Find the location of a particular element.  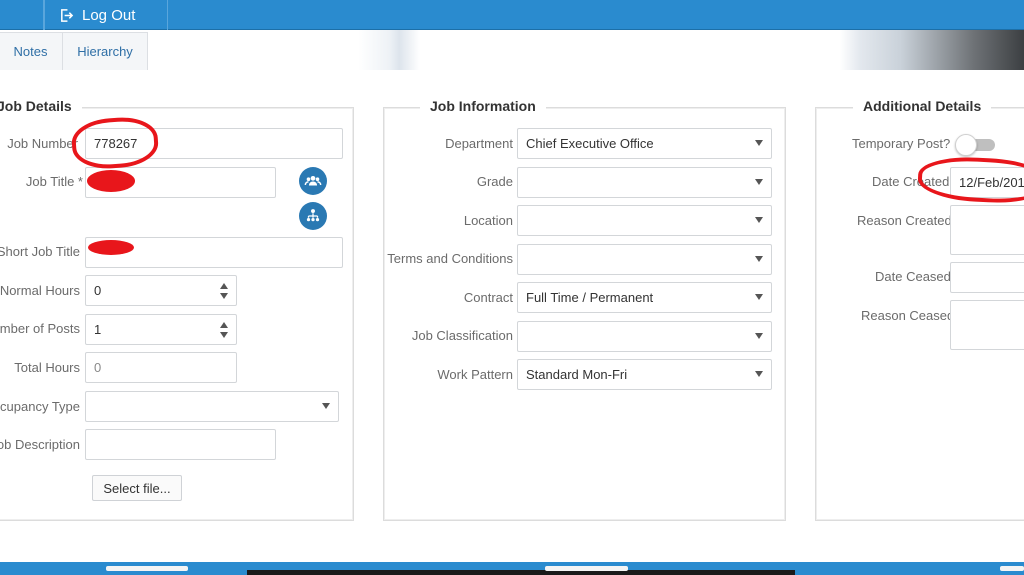

reason-ceased-label: Reason Ceased is located at coordinates (908, 315).